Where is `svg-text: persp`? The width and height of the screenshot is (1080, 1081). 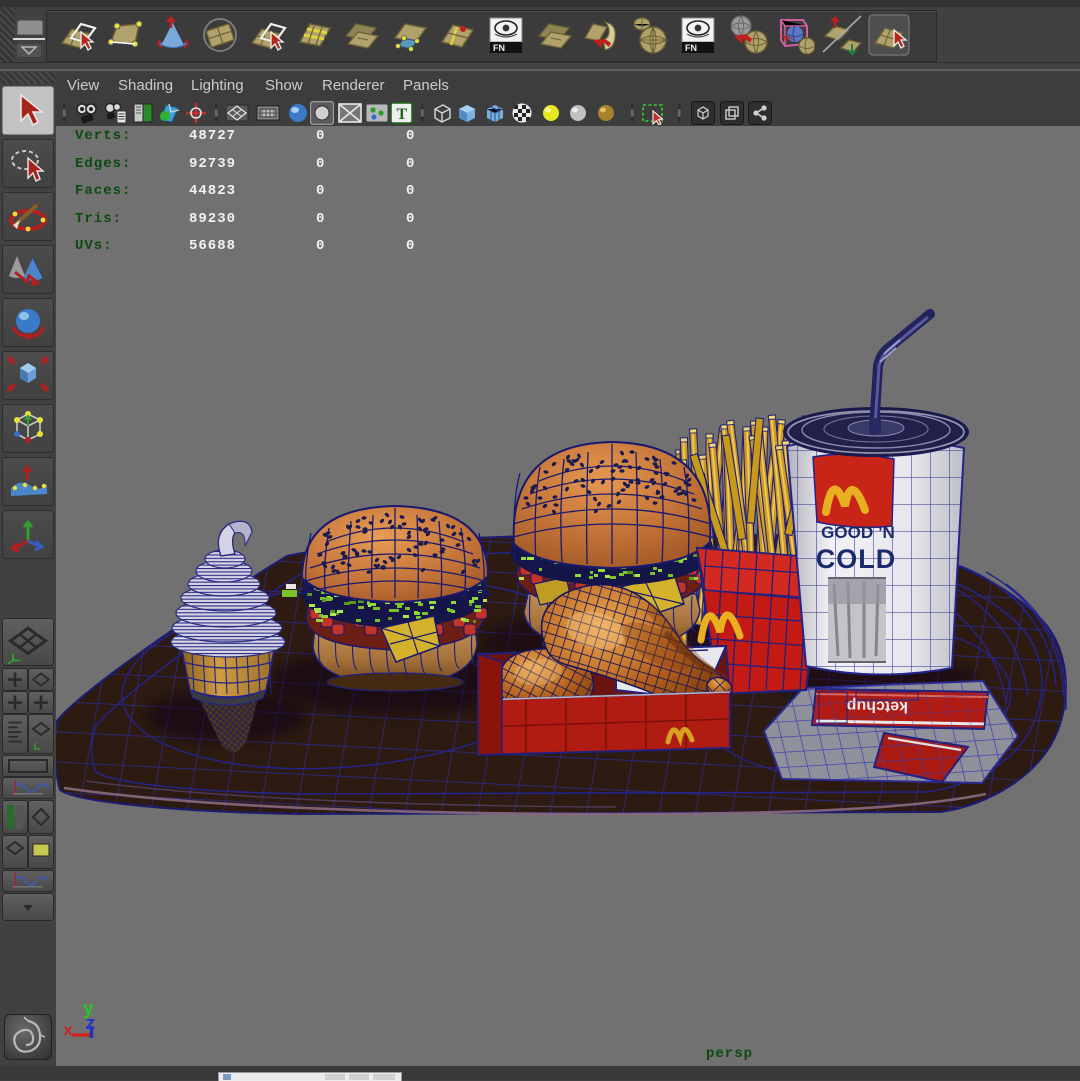
svg-text: persp is located at coordinates (729, 1054).